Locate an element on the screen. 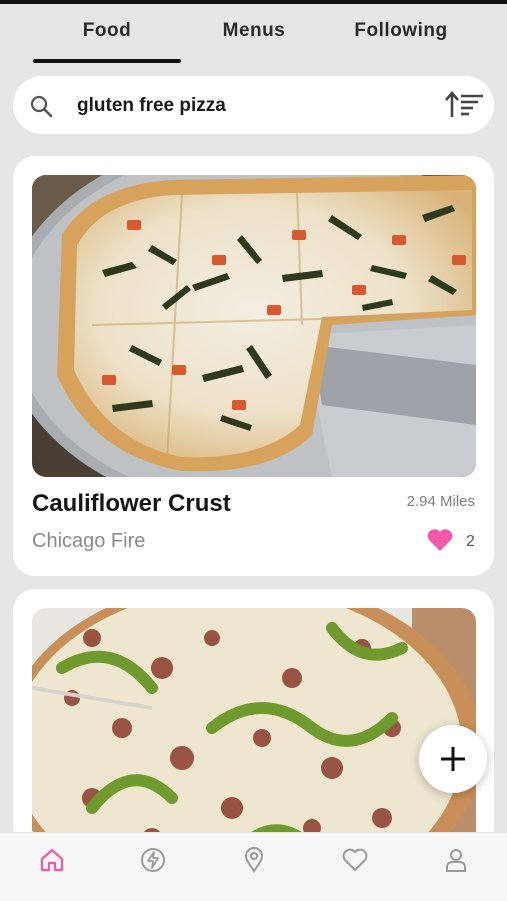  tab-menus: Menus is located at coordinates (254, 31).